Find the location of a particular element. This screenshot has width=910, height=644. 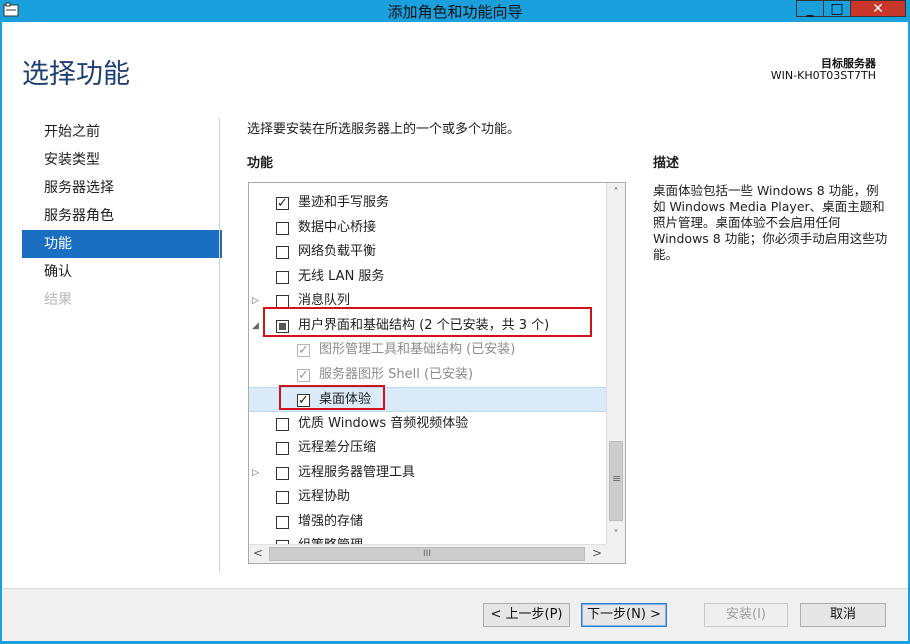

nav-item-server-roles: 服务器角色 is located at coordinates (122, 216).